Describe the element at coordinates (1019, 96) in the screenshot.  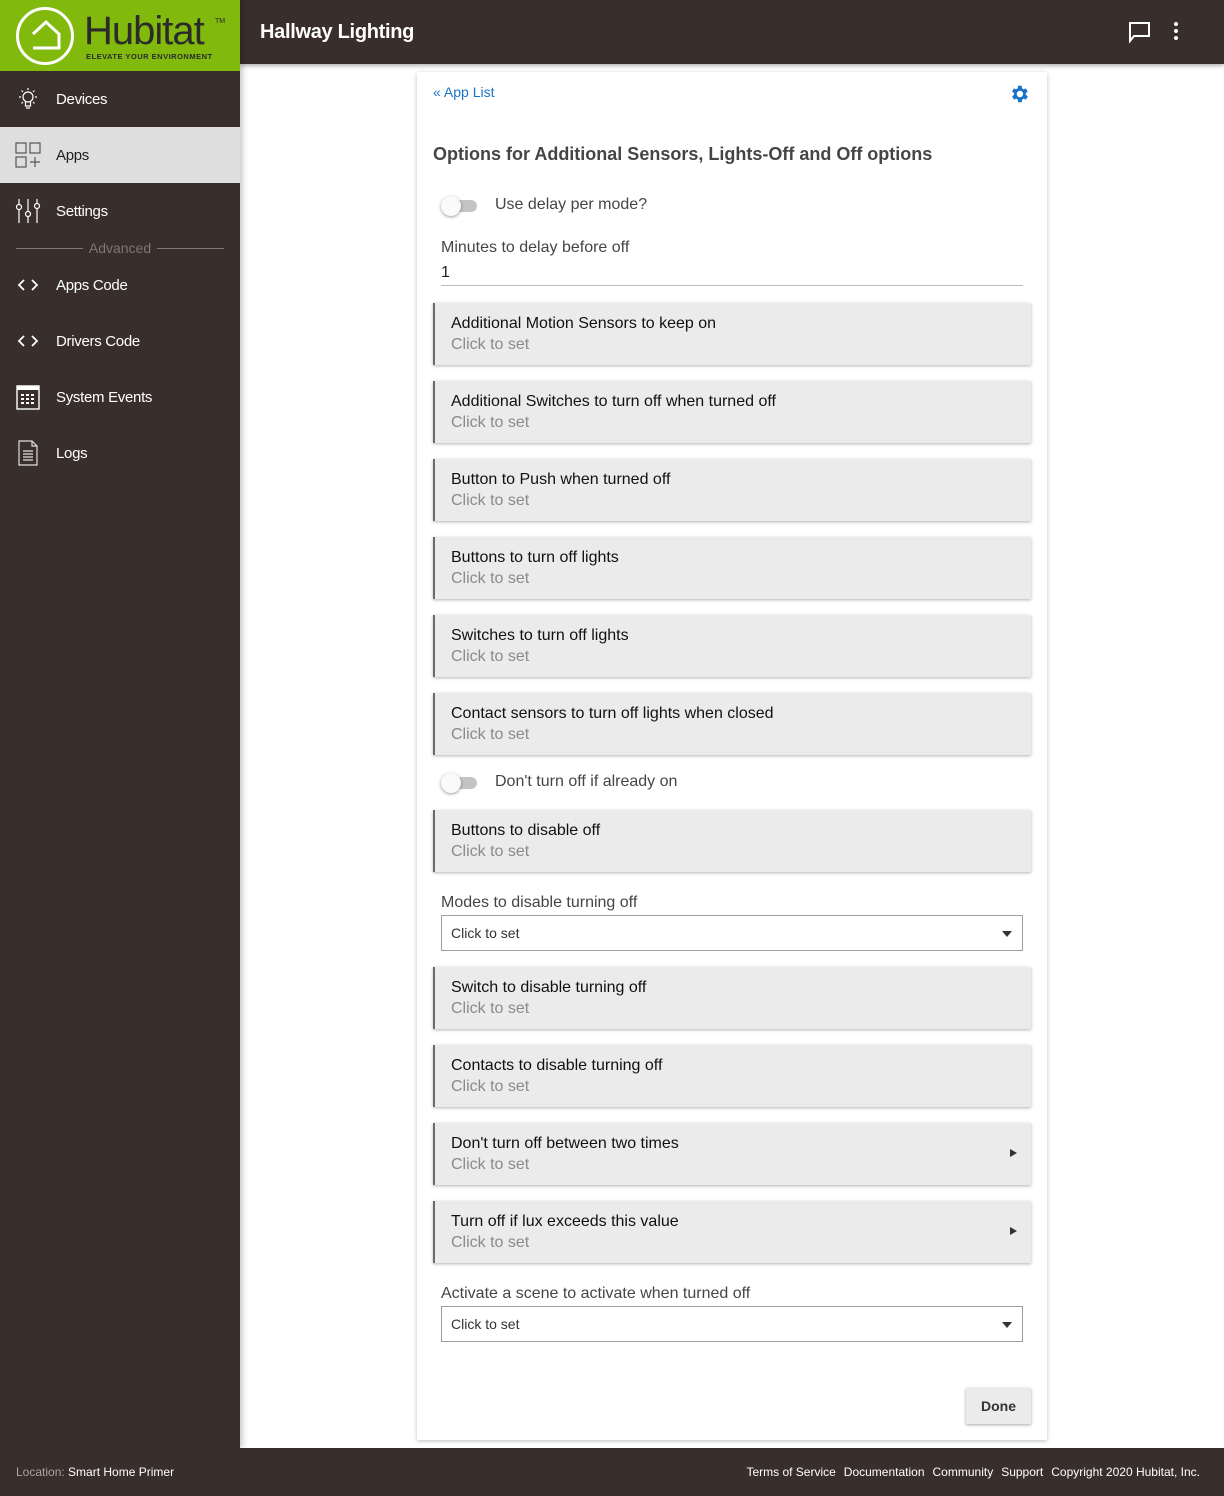
I see `gear-icon` at that location.